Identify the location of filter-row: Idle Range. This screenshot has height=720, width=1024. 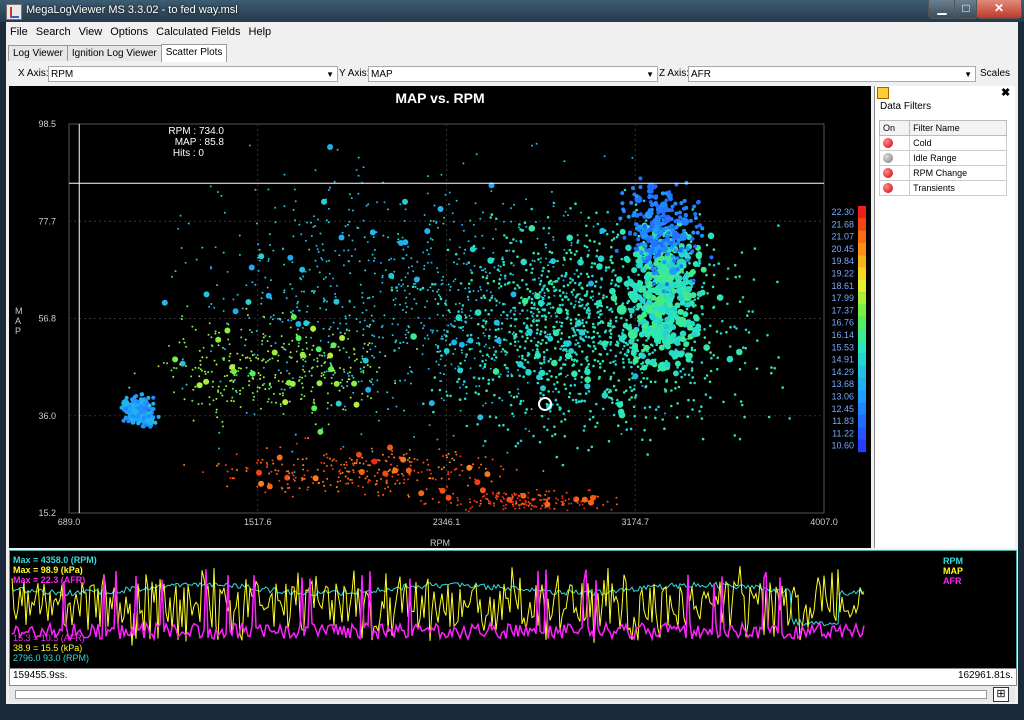
(942, 158).